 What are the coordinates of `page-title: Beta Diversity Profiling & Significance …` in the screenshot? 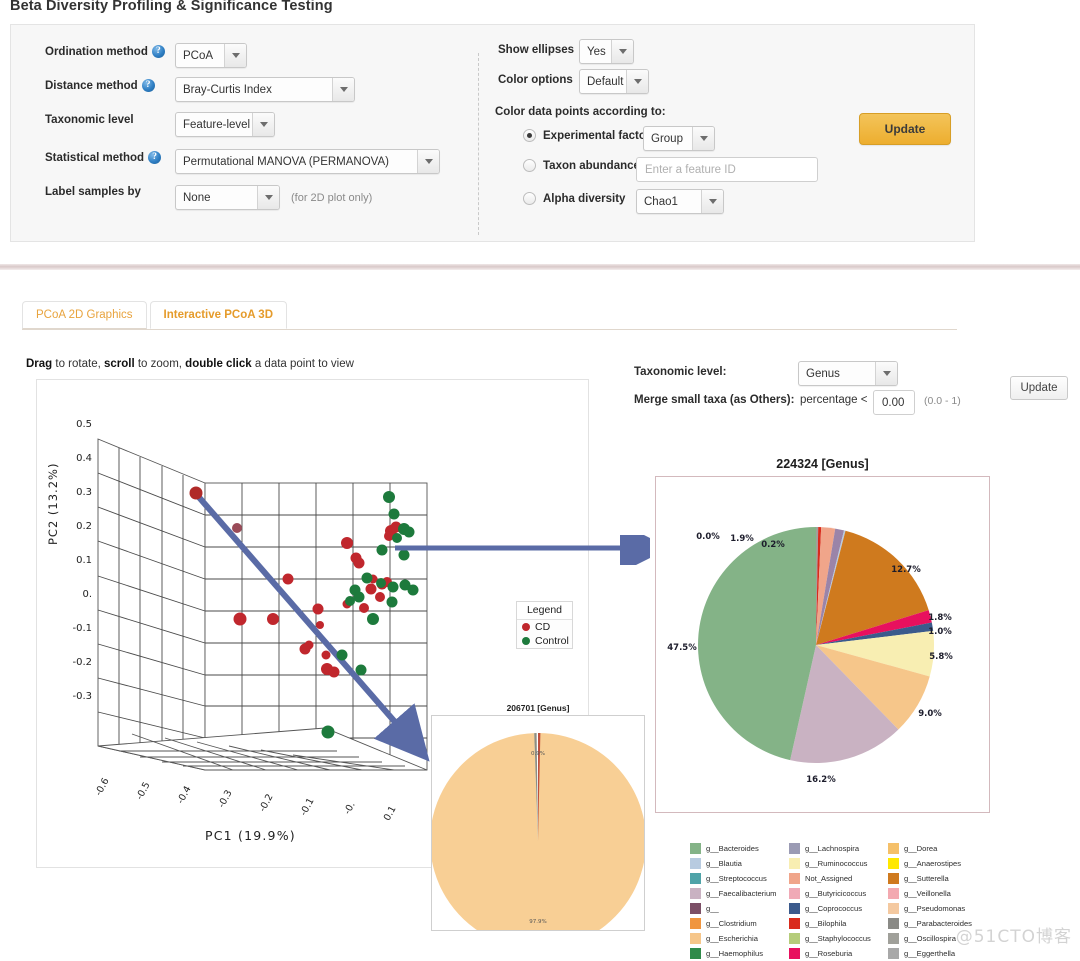 It's located at (171, 7).